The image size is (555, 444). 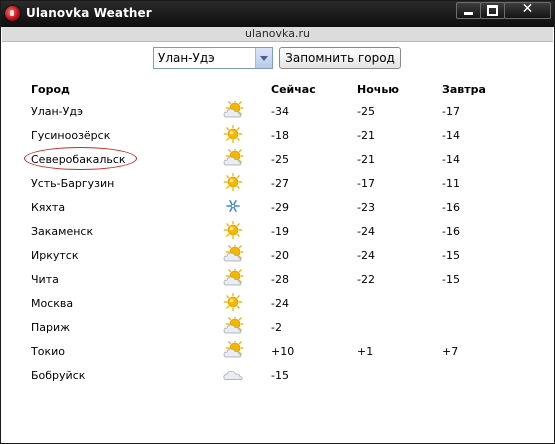 I want to click on close-icon: ✕, so click(x=527, y=9).